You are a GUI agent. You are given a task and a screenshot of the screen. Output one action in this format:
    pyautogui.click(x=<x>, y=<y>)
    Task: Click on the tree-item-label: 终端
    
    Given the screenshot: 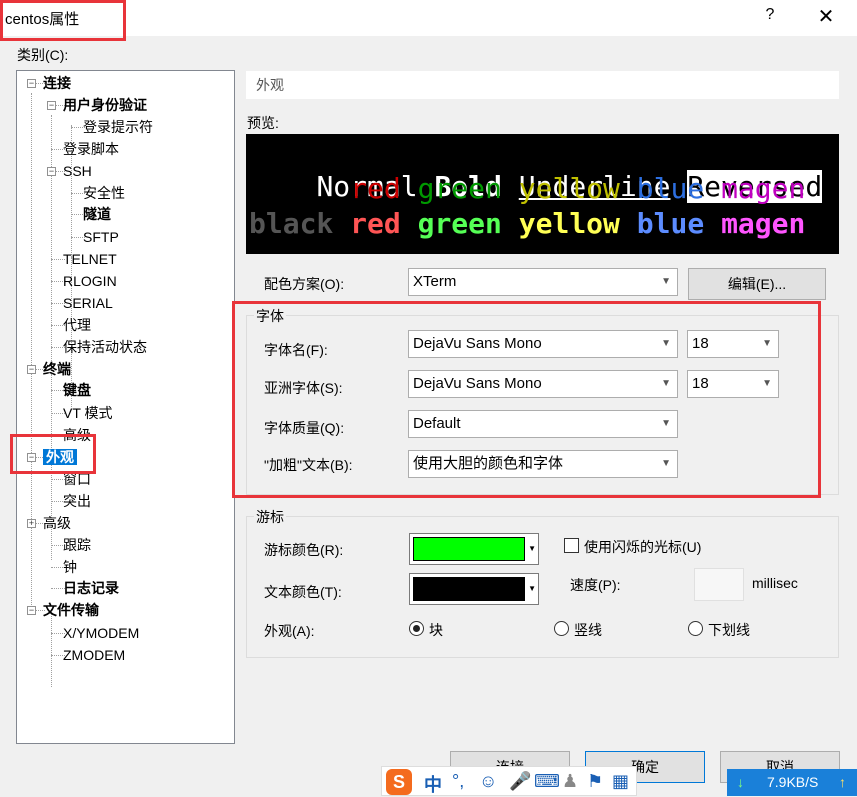 What is the action you would take?
    pyautogui.click(x=57, y=369)
    